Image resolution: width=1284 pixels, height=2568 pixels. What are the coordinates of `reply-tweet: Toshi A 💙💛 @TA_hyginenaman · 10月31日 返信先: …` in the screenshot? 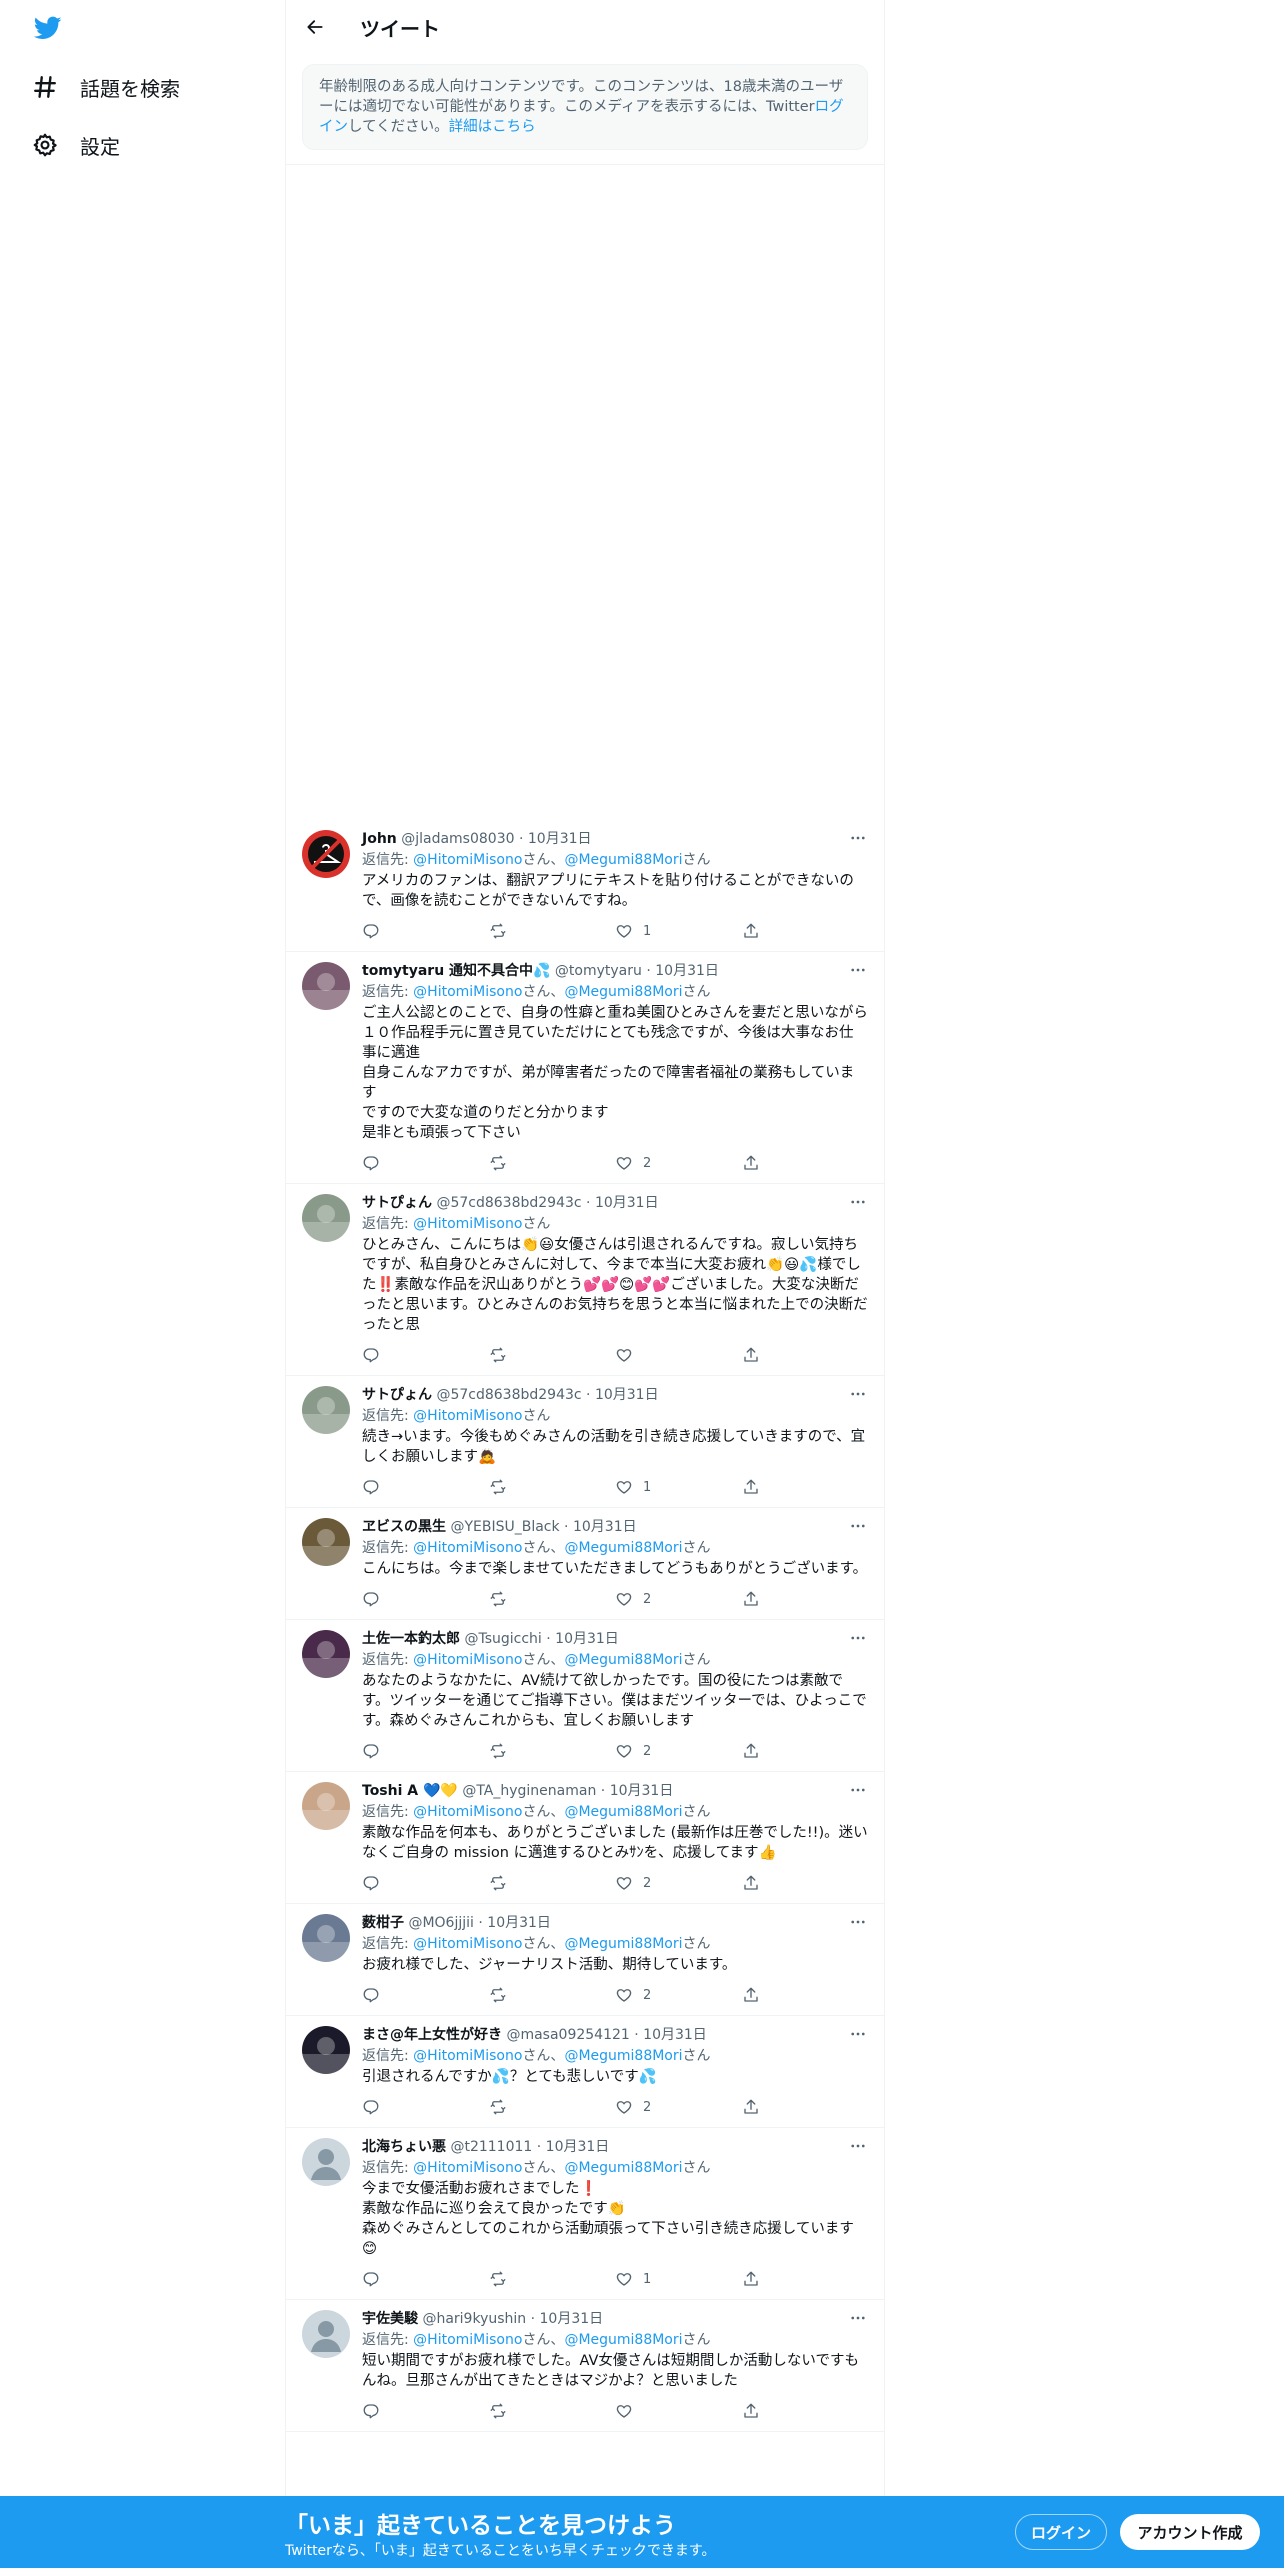 It's located at (585, 1838).